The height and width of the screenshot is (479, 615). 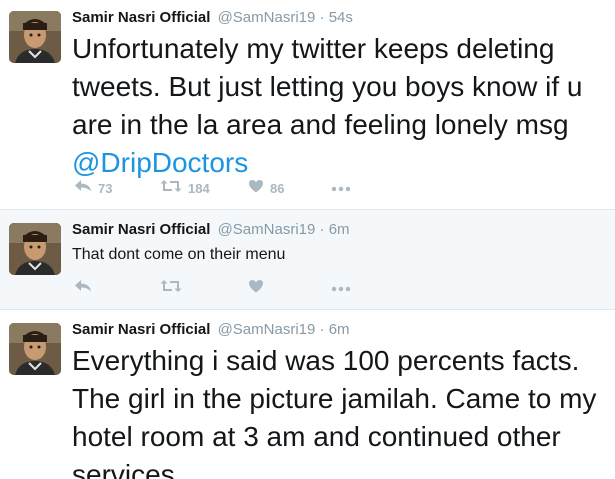 I want to click on retweet-count: 184, so click(x=199, y=188).